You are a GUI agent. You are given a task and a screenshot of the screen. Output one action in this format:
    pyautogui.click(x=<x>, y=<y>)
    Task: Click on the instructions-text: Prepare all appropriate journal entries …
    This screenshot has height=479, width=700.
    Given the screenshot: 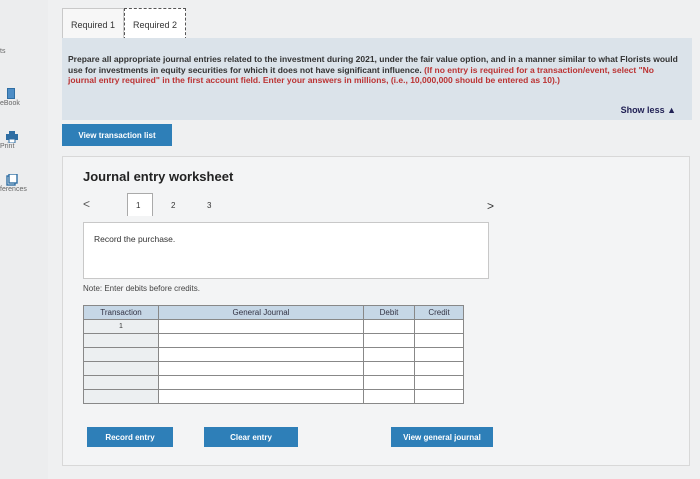 What is the action you would take?
    pyautogui.click(x=374, y=70)
    